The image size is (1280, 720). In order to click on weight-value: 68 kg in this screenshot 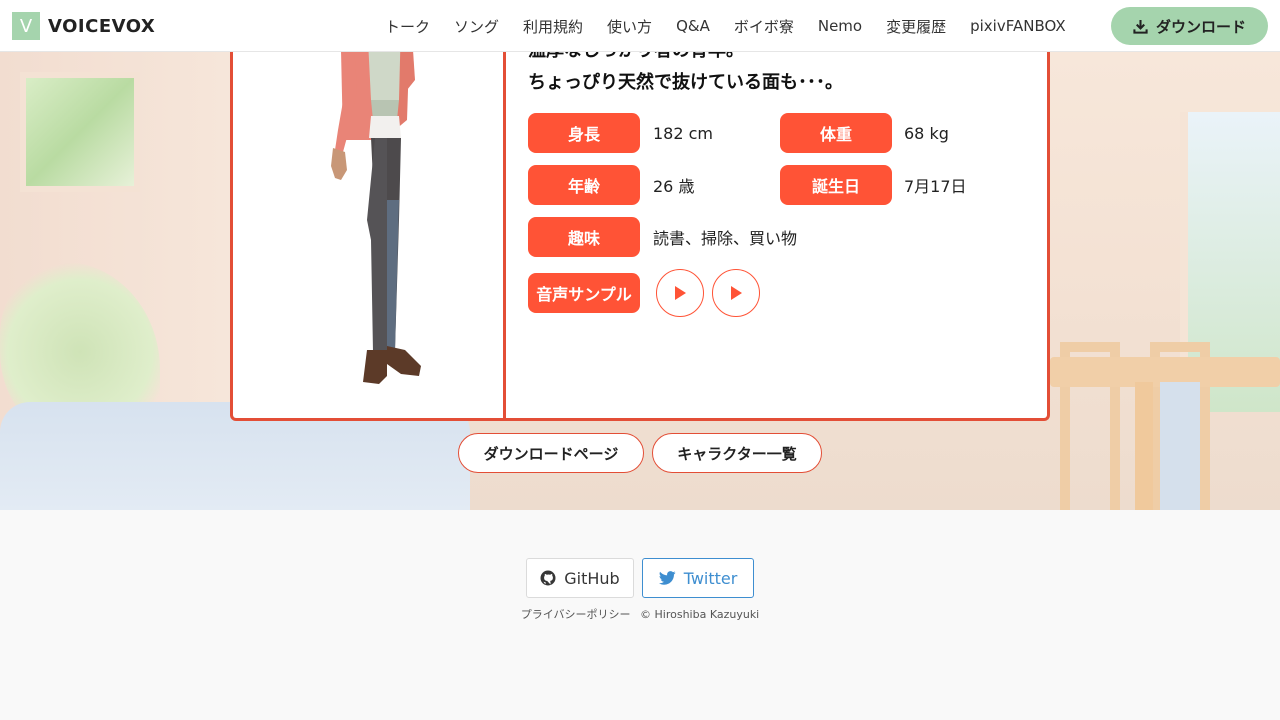, I will do `click(926, 133)`.